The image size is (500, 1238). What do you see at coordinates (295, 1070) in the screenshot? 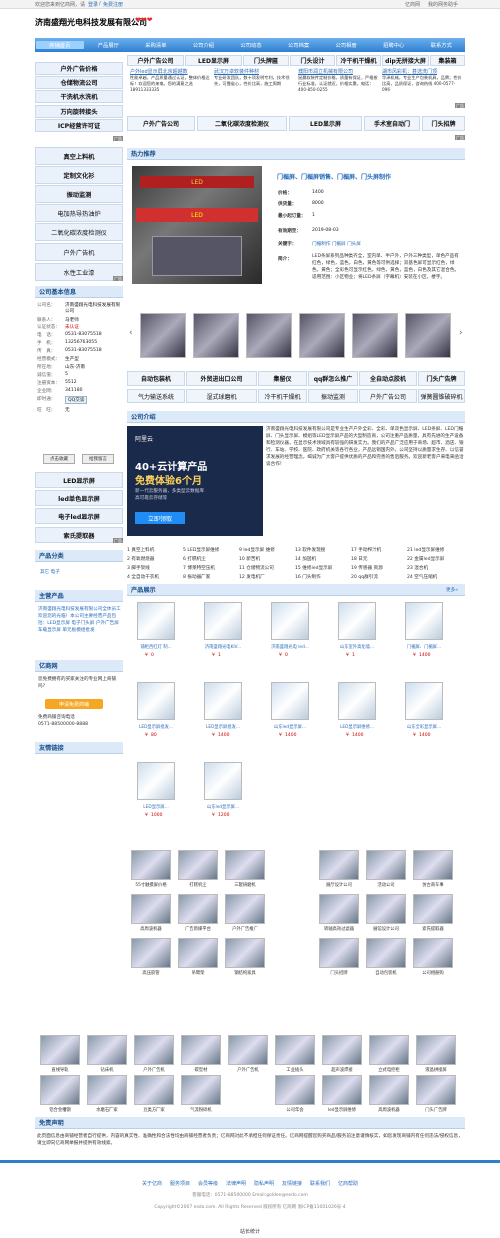
I see `gallery-caption-gallery4-5: 工业插头` at bounding box center [295, 1070].